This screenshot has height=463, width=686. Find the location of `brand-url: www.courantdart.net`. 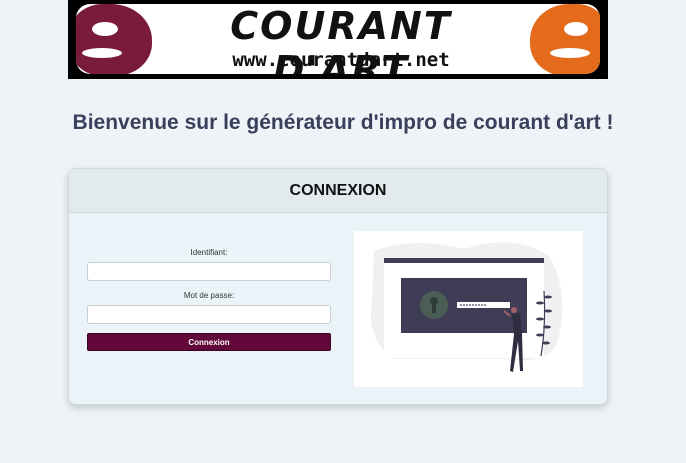

brand-url: www.courantdart.net is located at coordinates (341, 60).